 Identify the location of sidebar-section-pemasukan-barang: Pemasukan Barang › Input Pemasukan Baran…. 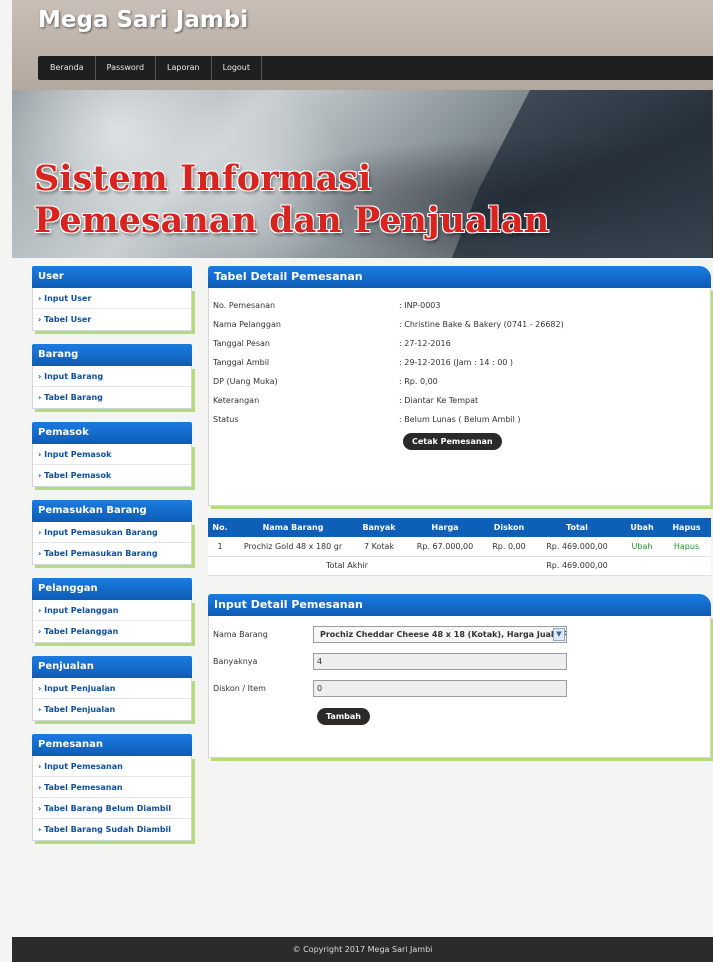
(112, 532).